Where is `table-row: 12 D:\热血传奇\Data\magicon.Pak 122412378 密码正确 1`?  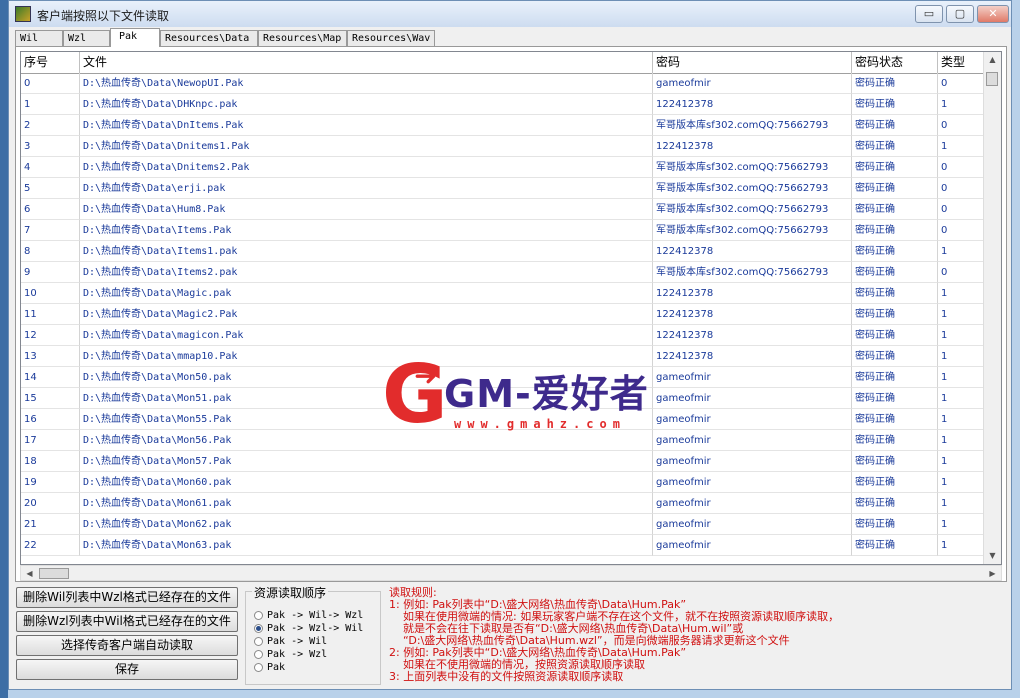
table-row: 12 D:\热血传奇\Data\magicon.Pak 122412378 密码正确 1 is located at coordinates (506, 335).